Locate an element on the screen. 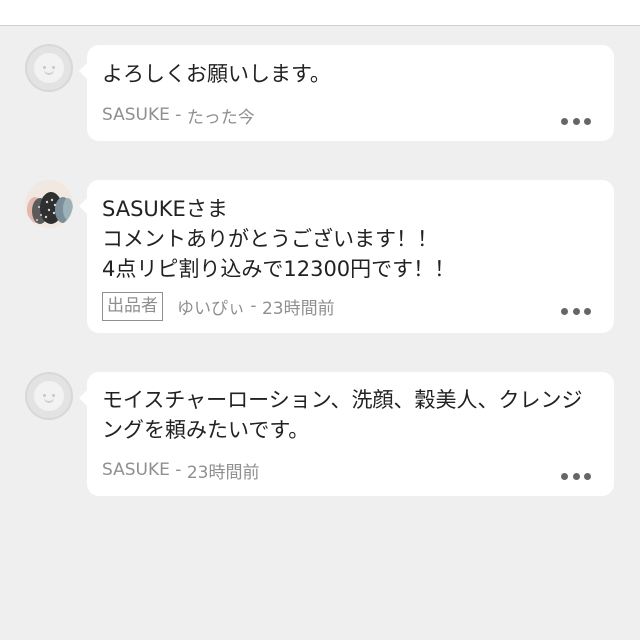 The width and height of the screenshot is (640, 640). comment-meta: SASUKE - たった今 is located at coordinates (178, 115).